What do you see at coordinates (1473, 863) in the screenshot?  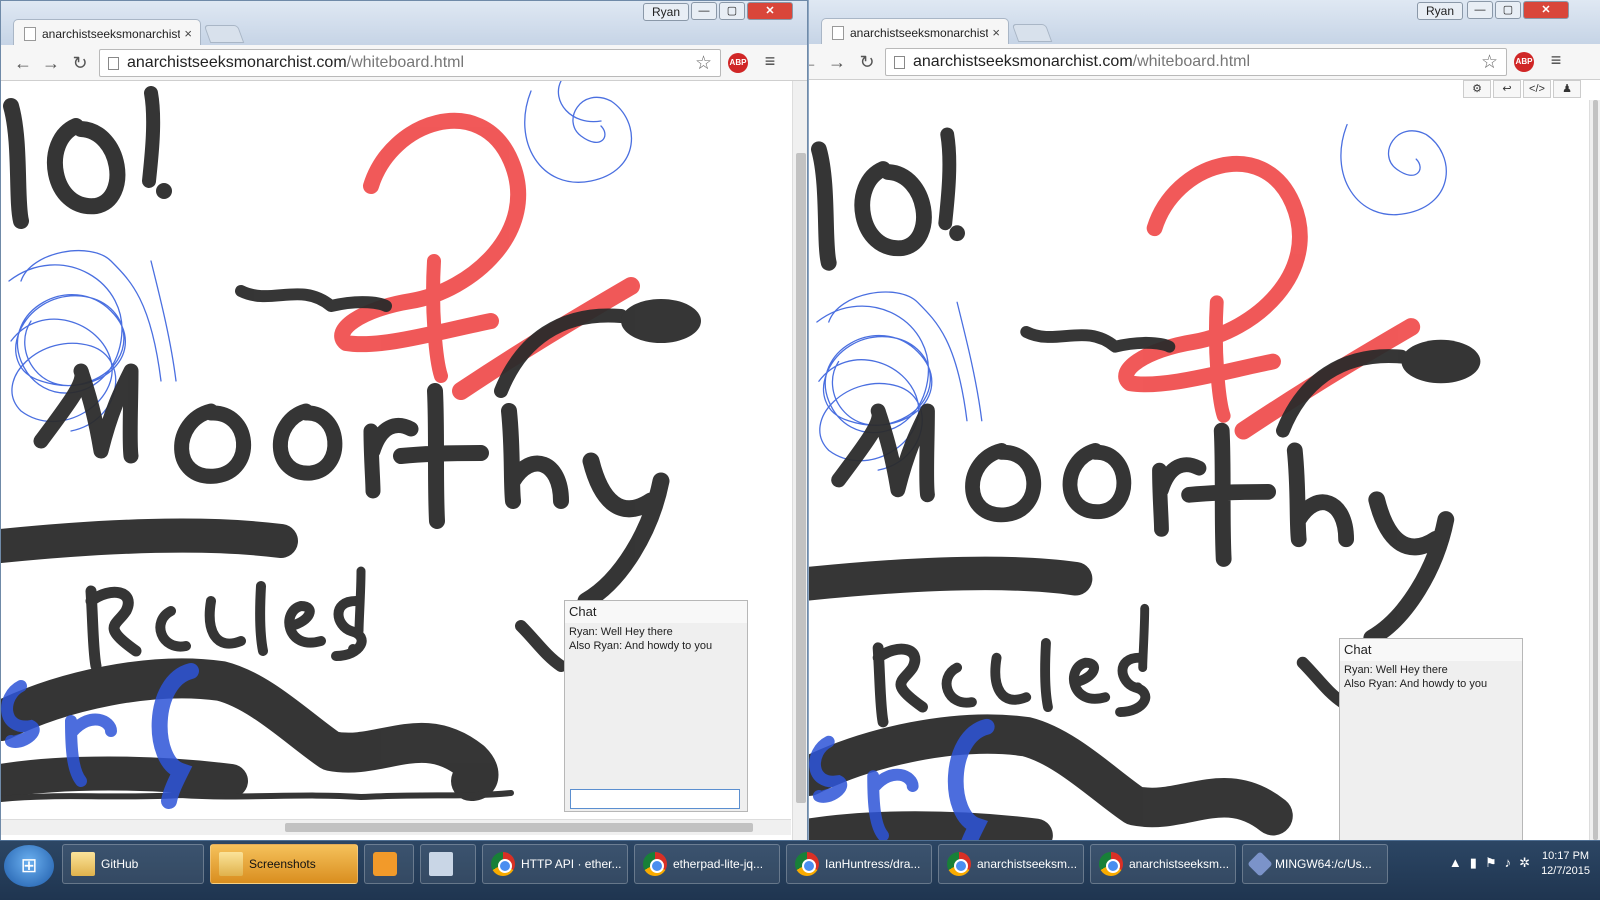 I see `network-icon: ▮` at bounding box center [1473, 863].